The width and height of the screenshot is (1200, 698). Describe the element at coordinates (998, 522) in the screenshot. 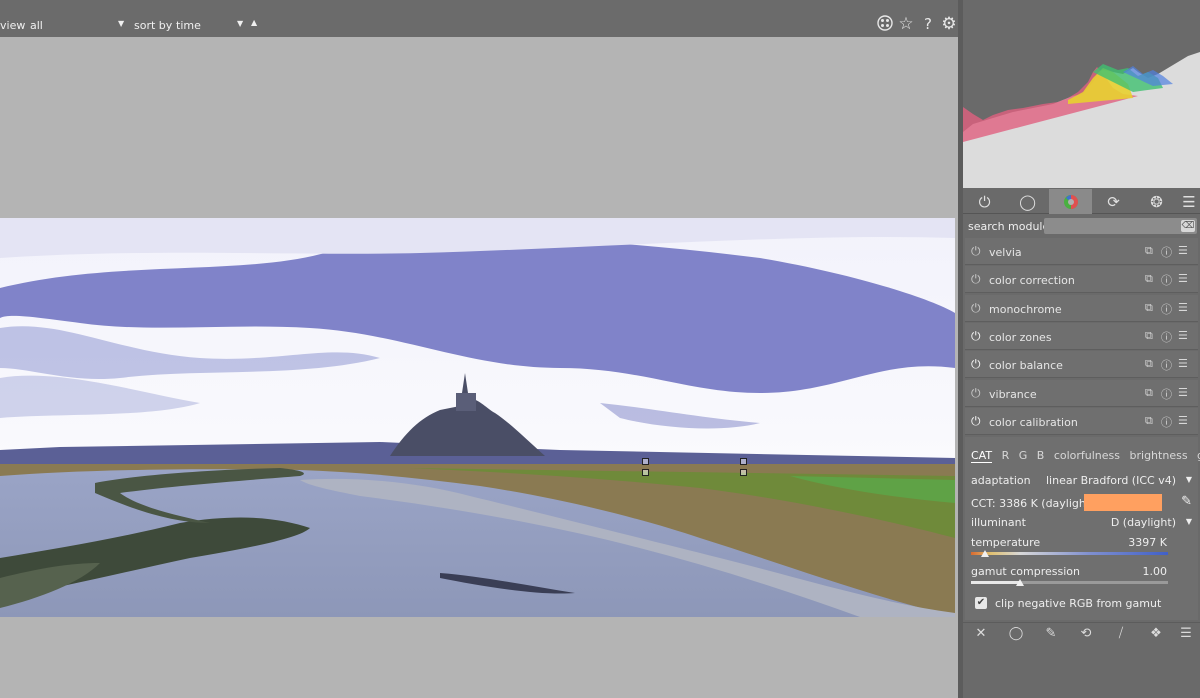

I see `illuminant-label: illuminant` at that location.